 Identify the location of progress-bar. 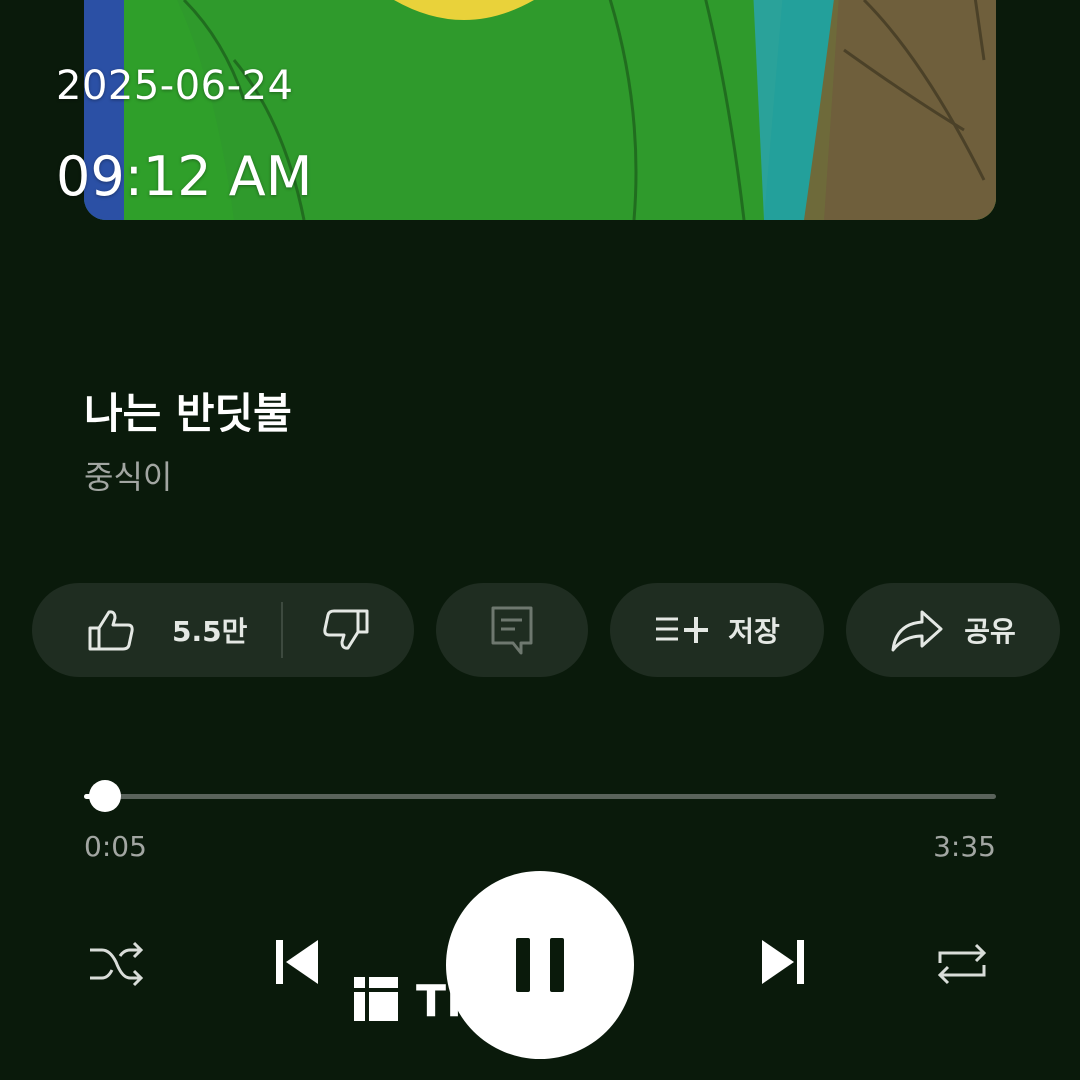
(540, 796).